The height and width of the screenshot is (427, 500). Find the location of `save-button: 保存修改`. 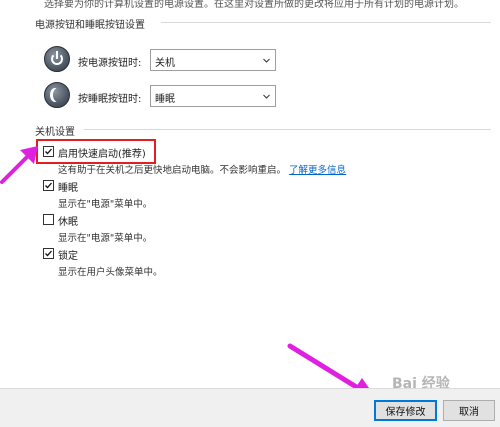

save-button: 保存修改 is located at coordinates (405, 410).